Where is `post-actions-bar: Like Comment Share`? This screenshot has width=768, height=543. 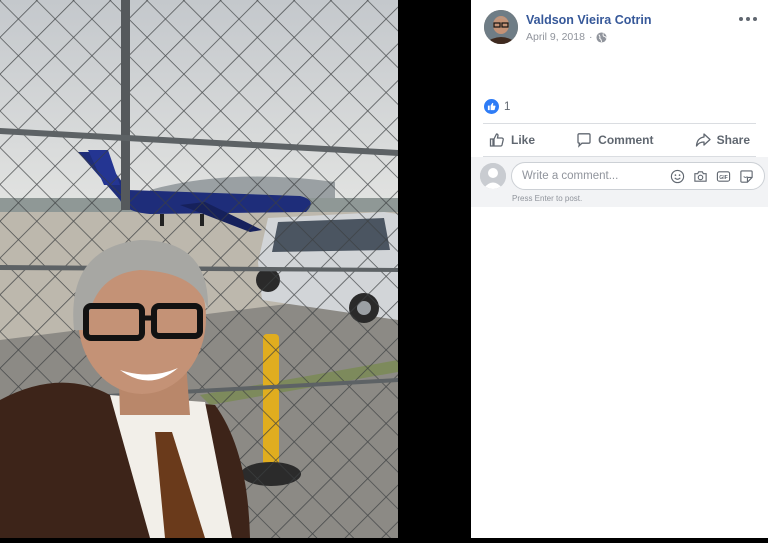 post-actions-bar: Like Comment Share is located at coordinates (619, 140).